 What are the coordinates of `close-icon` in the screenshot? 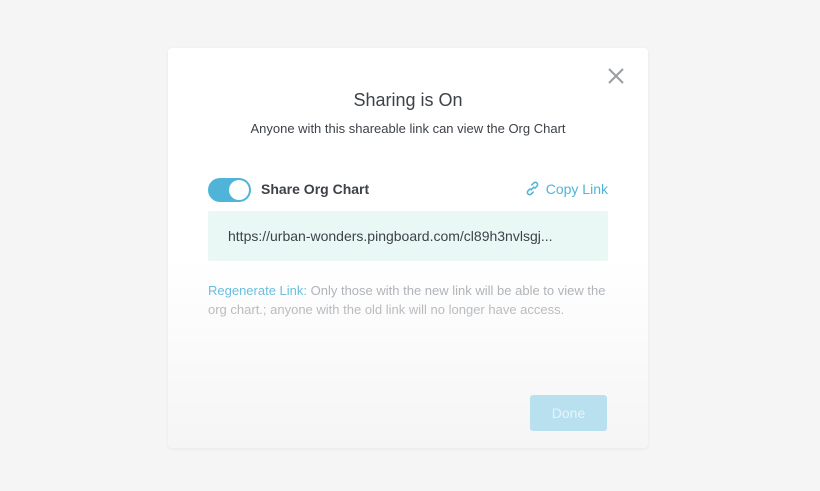 It's located at (616, 76).